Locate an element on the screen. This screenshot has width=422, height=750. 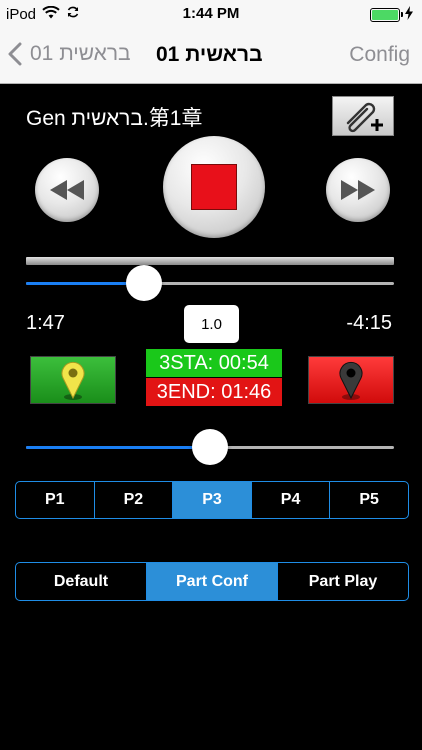
position-slider is located at coordinates (210, 283).